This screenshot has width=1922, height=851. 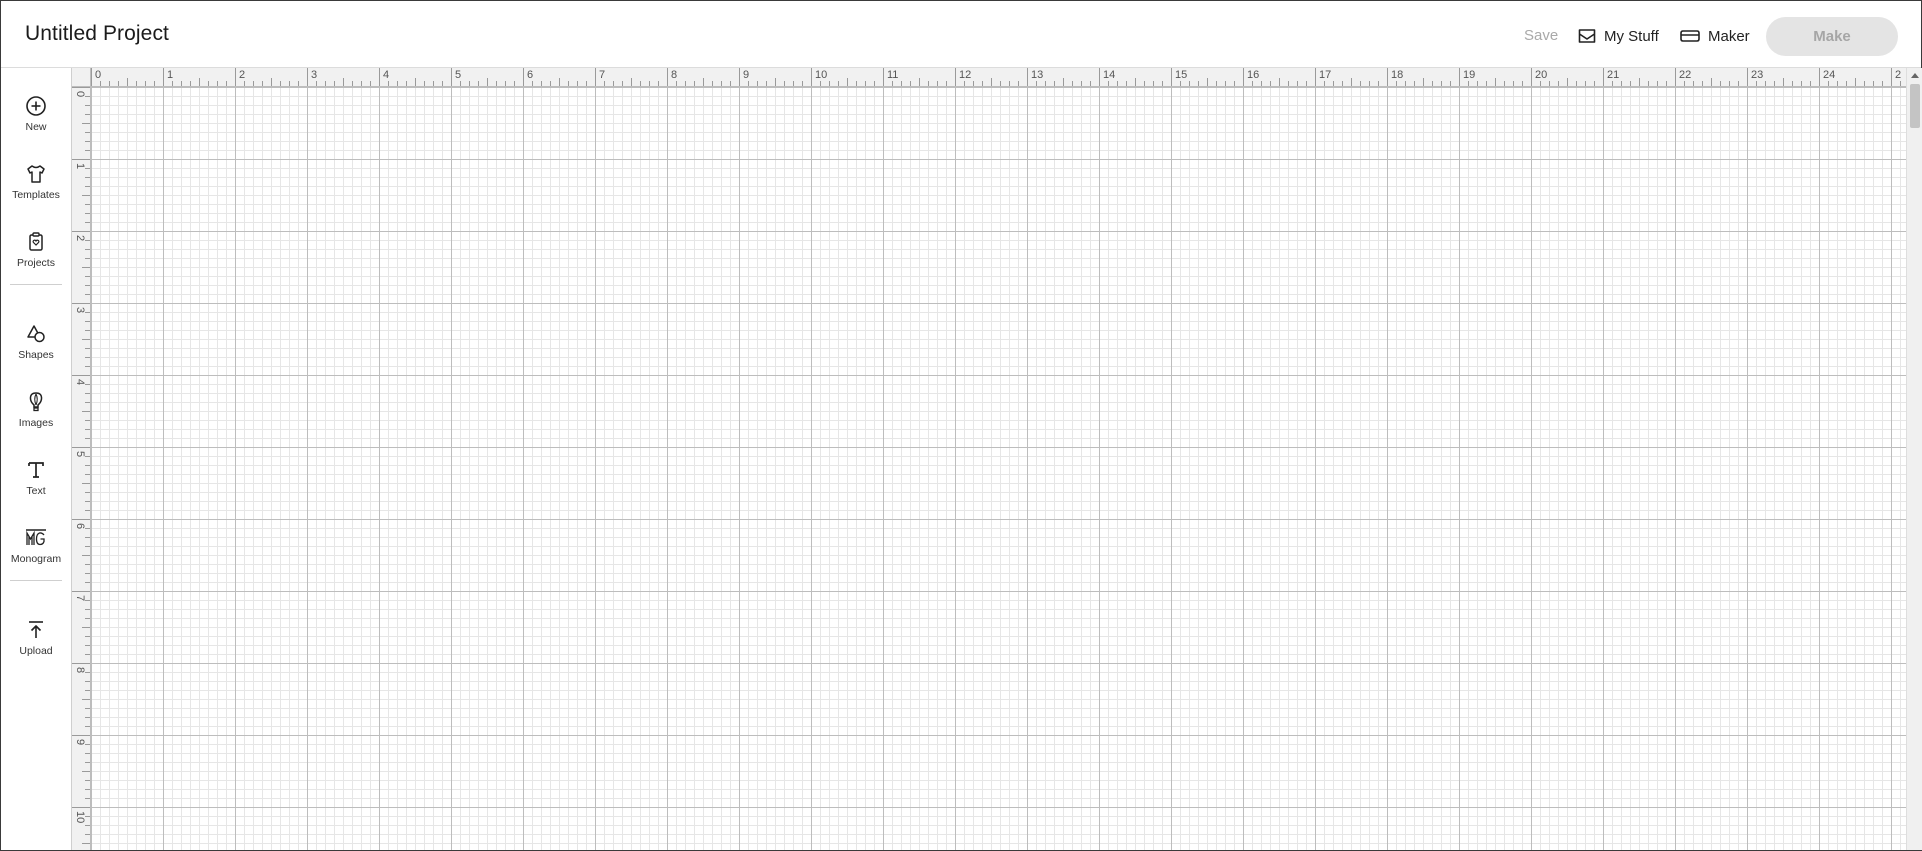 I want to click on ruler-top-label: 13, so click(x=1037, y=75).